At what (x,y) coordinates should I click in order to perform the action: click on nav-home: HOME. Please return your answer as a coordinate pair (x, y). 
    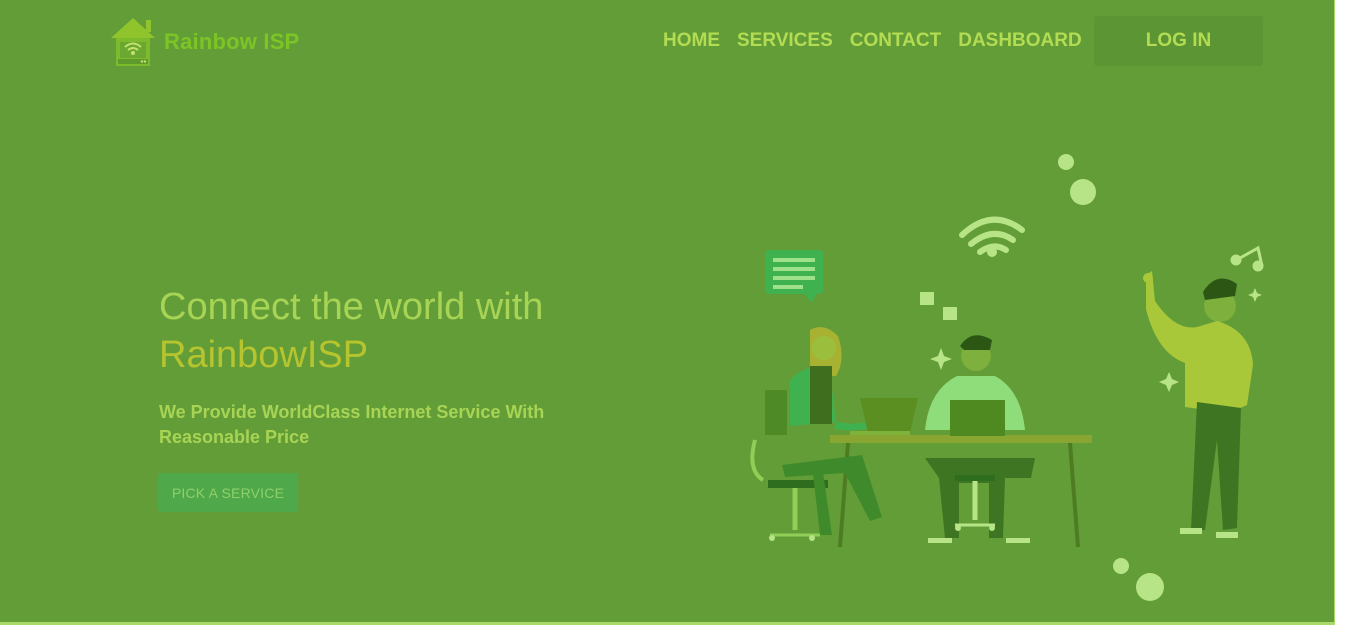
    Looking at the image, I should click on (691, 41).